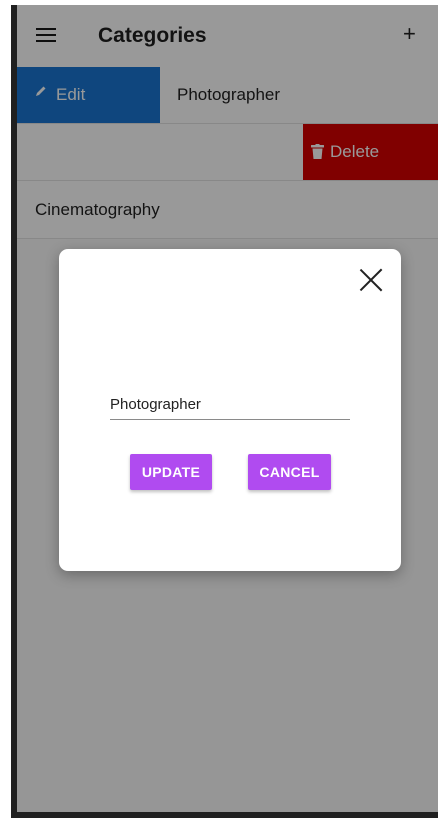 This screenshot has height=818, width=442. Describe the element at coordinates (171, 472) in the screenshot. I see `update-button: UPDATE` at that location.